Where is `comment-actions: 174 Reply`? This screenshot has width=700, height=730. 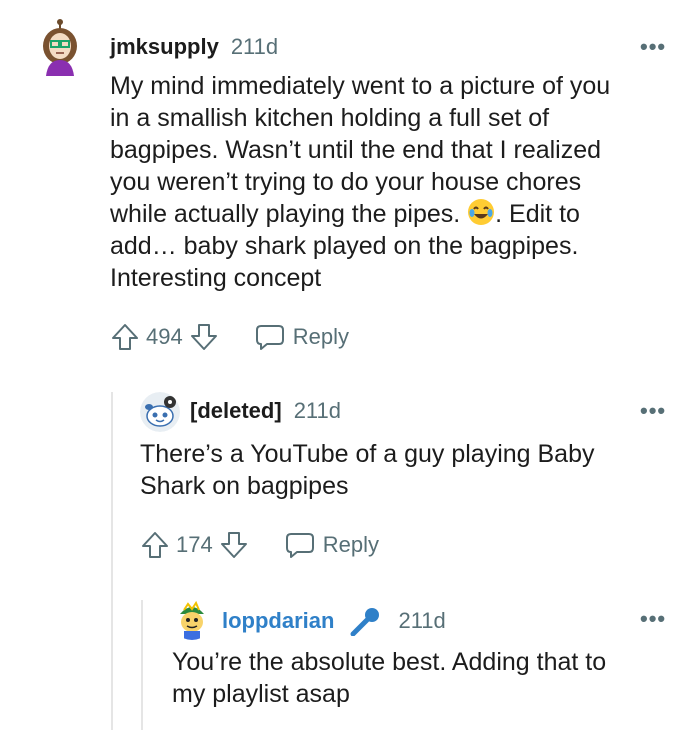 comment-actions: 174 Reply is located at coordinates (259, 545).